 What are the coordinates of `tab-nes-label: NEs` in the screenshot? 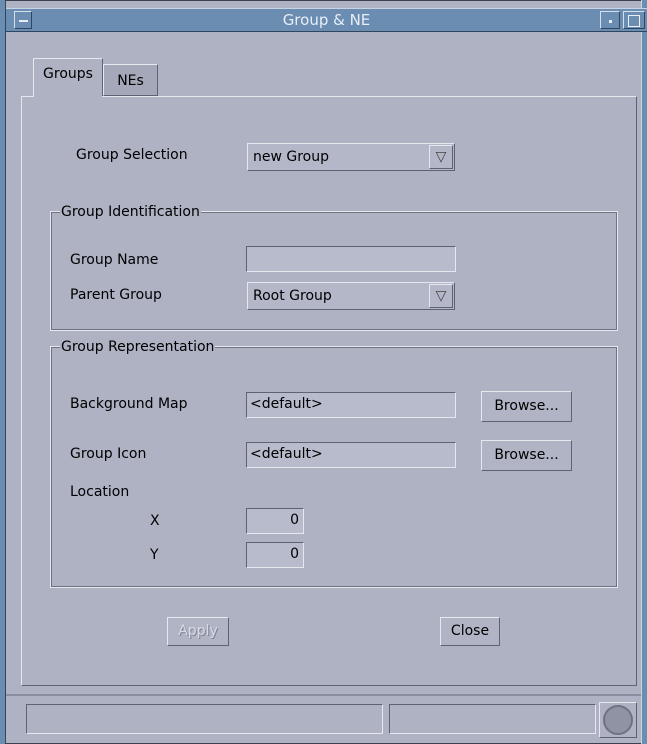 It's located at (130, 81).